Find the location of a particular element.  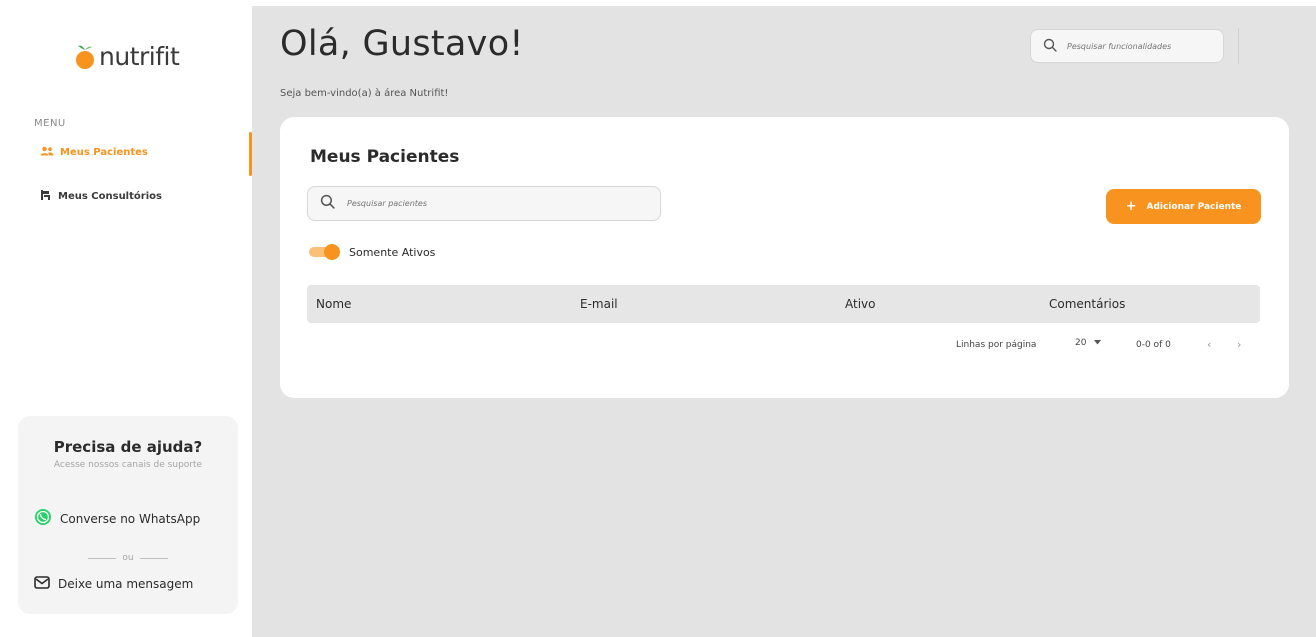

add-patient-button: + Adicionar Paciente is located at coordinates (1183, 206).